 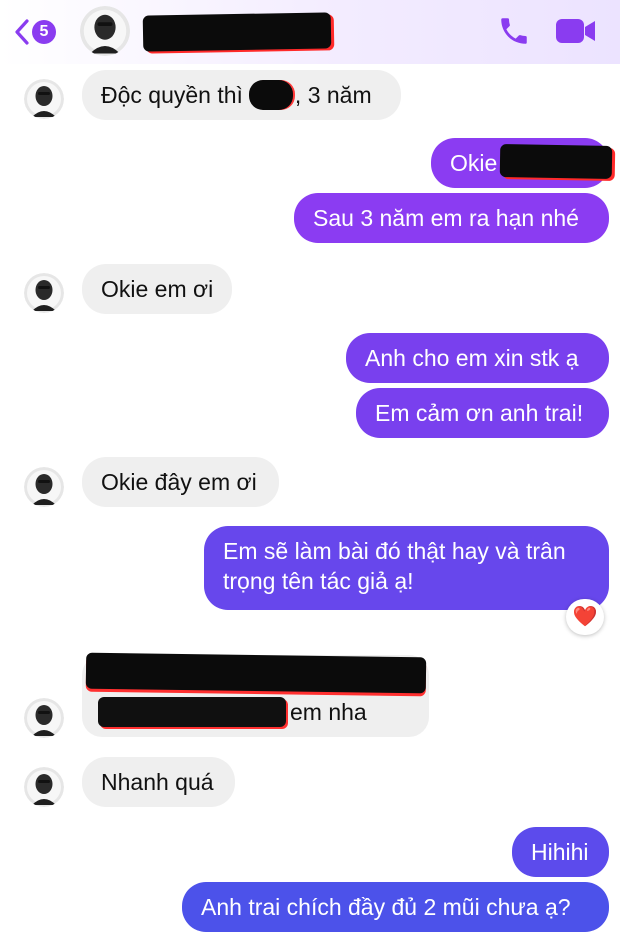 I want to click on message-text: Nhanh quá, so click(x=157, y=782).